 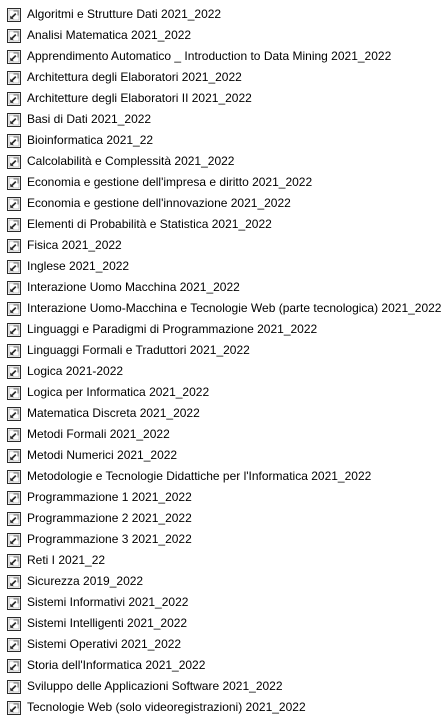 I want to click on file-name: Fisica 2021_2022, so click(x=74, y=245).